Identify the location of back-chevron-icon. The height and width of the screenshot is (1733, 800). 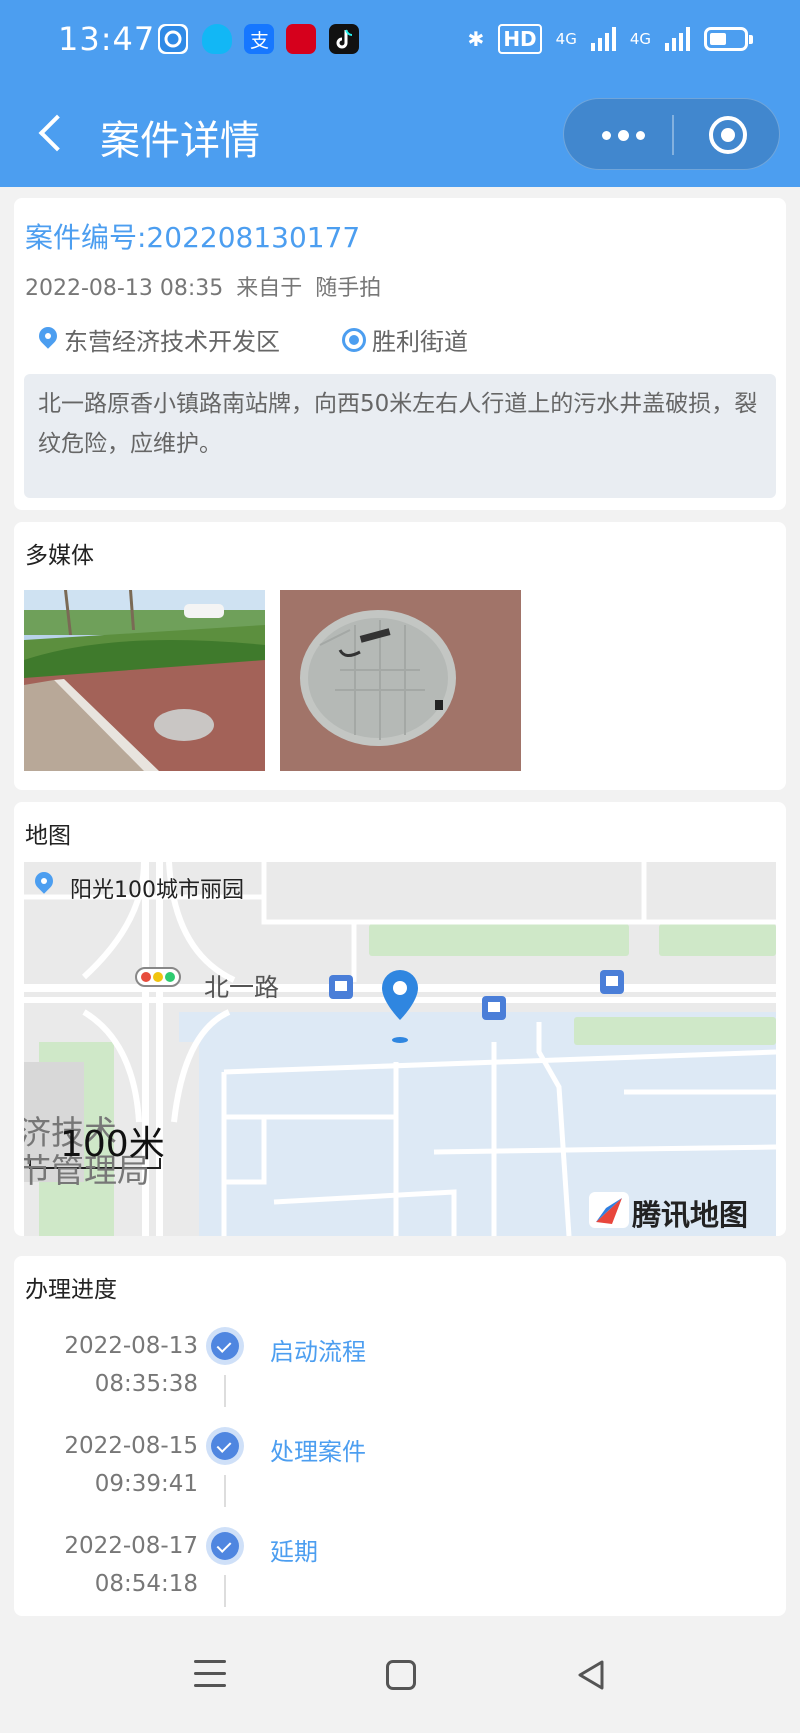
(54, 135).